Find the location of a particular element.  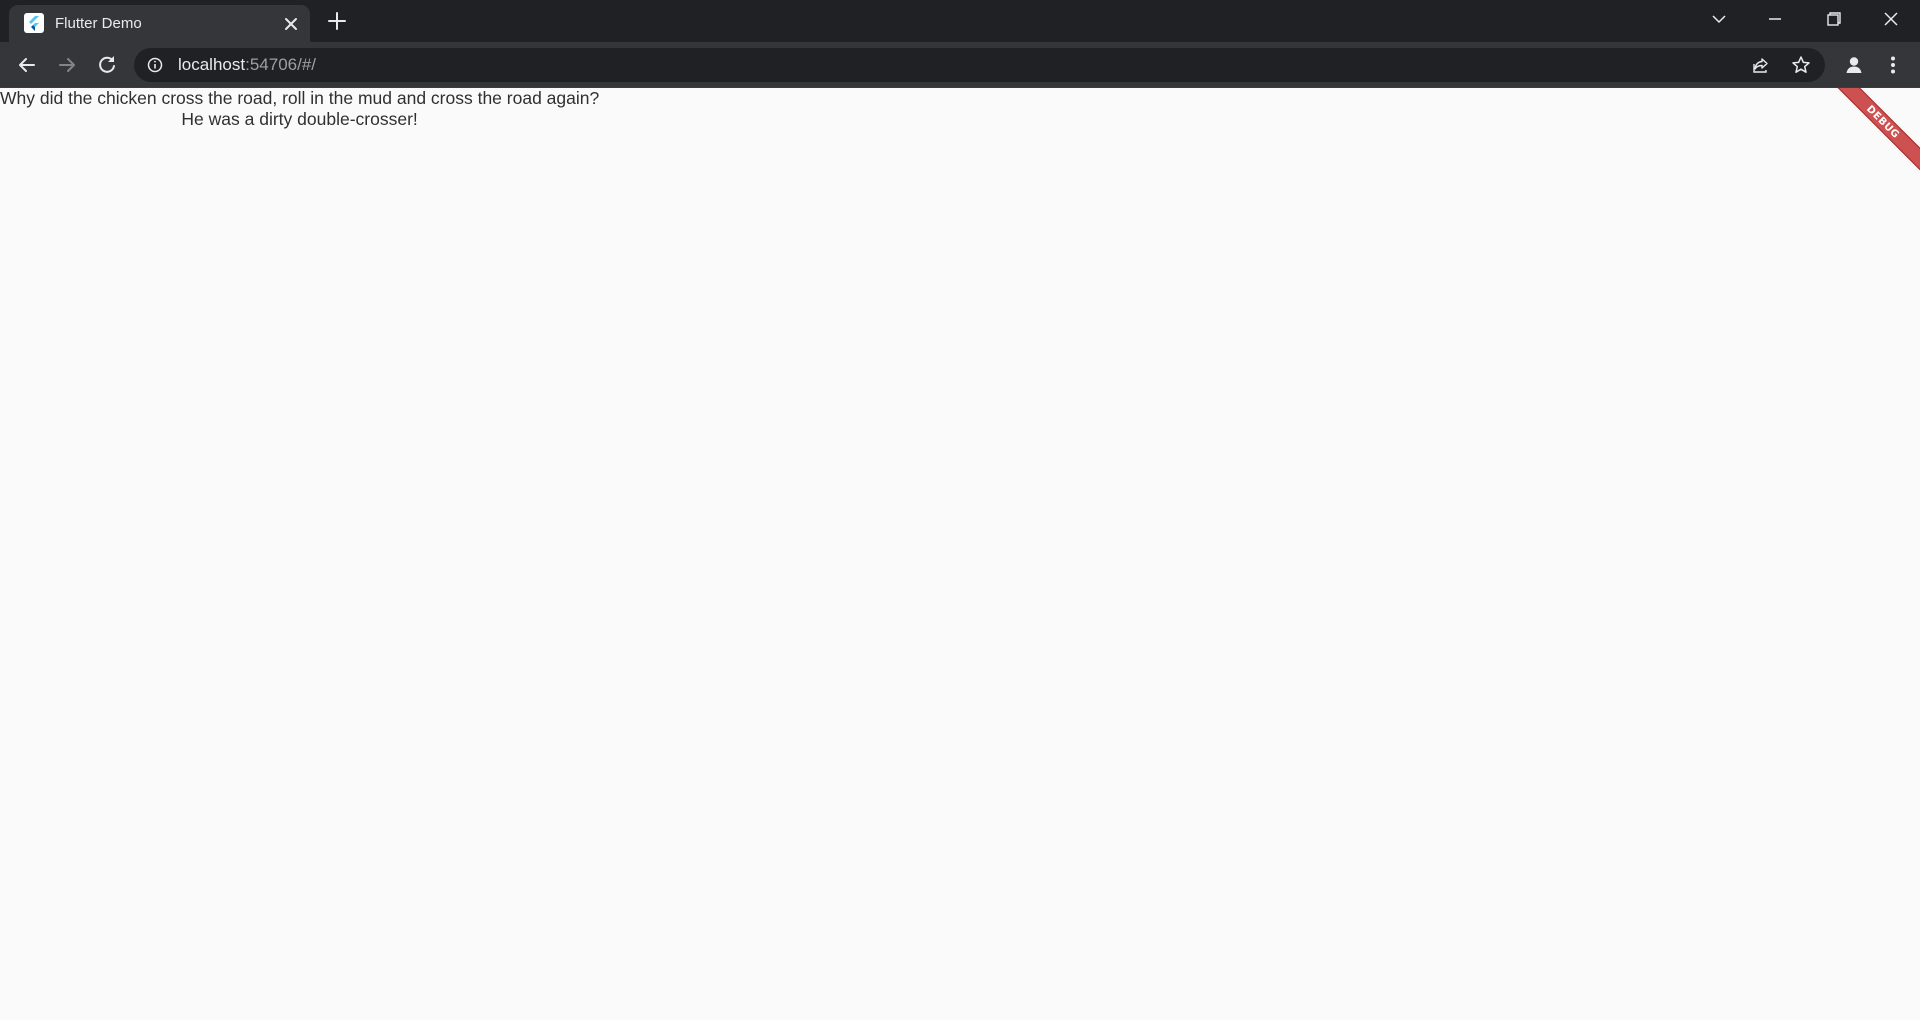

restore-window-icon is located at coordinates (1833, 19).